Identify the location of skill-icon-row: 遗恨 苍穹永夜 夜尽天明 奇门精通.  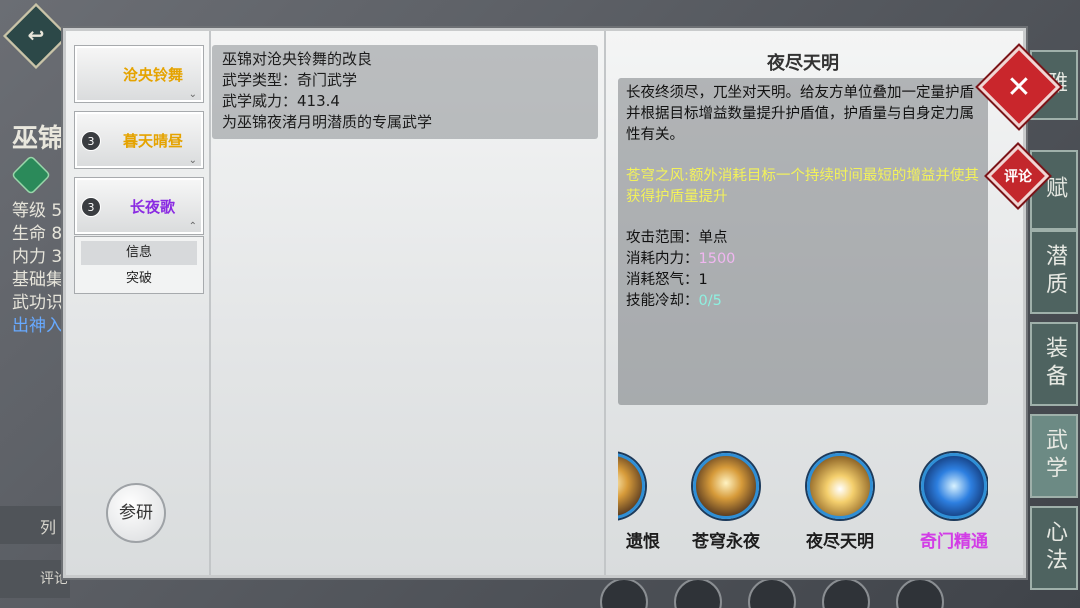
(803, 504).